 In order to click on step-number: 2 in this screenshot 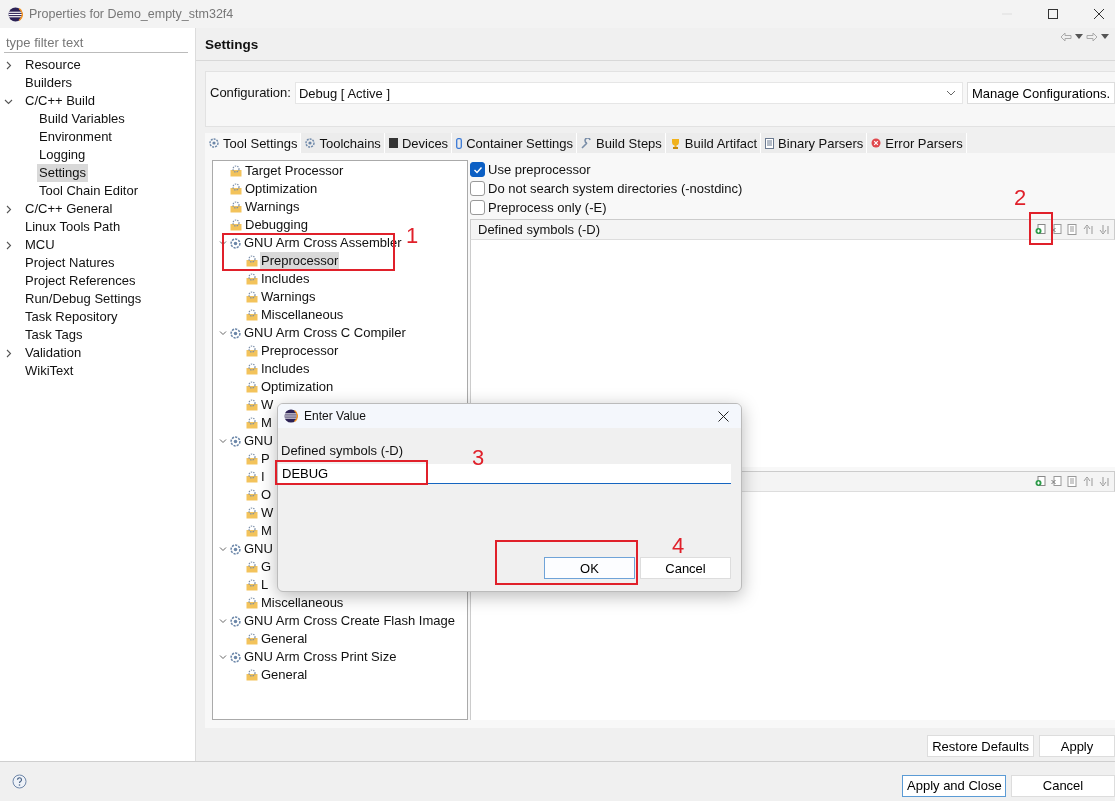, I will do `click(1020, 198)`.